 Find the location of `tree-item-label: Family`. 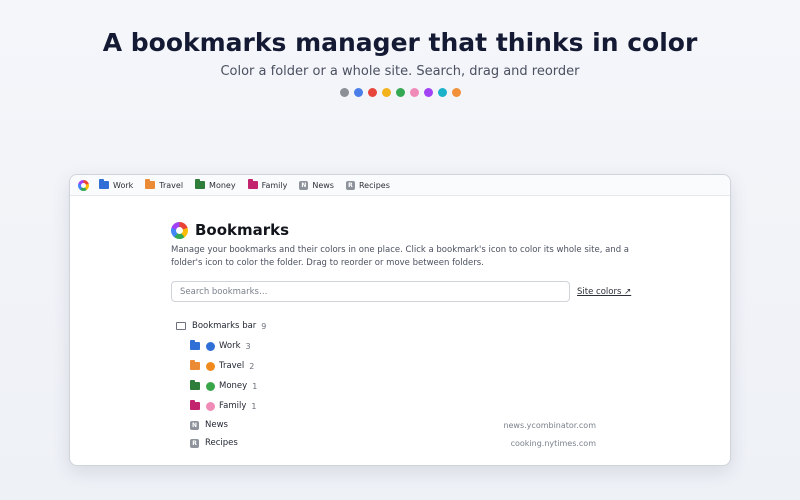

tree-item-label: Family is located at coordinates (233, 406).